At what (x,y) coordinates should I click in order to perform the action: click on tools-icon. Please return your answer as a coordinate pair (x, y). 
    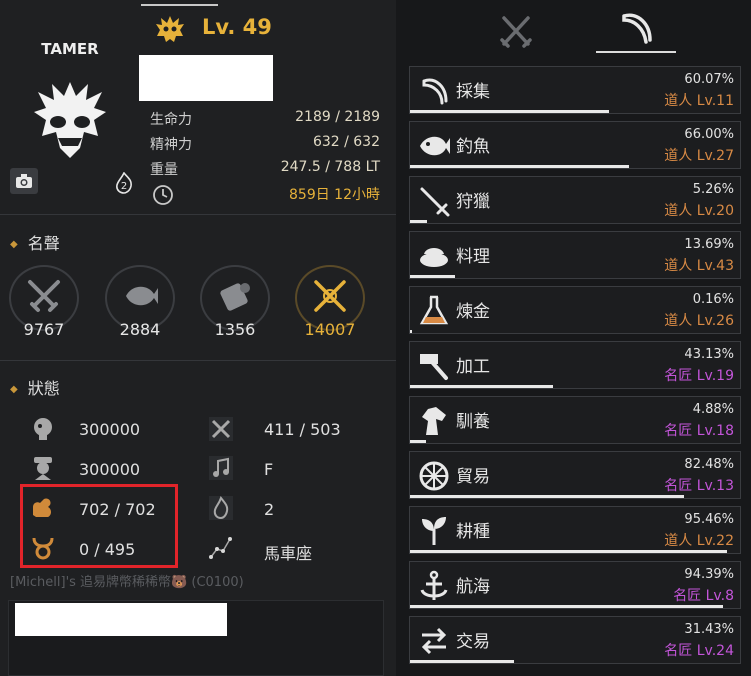
    Looking at the image, I should click on (221, 429).